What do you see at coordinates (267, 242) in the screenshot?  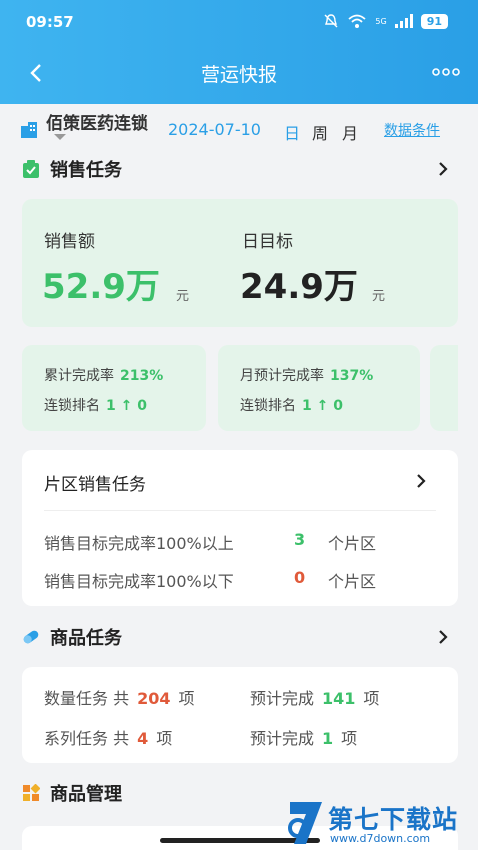 I see `target-label: 日目标` at bounding box center [267, 242].